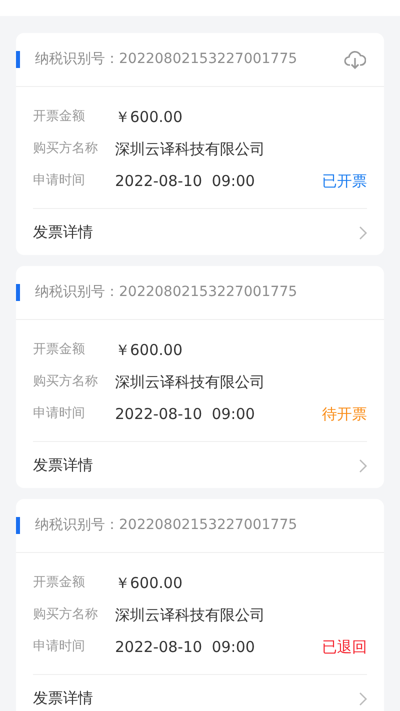 This screenshot has height=711, width=400. What do you see at coordinates (344, 414) in the screenshot?
I see `status-label: 待开票` at bounding box center [344, 414].